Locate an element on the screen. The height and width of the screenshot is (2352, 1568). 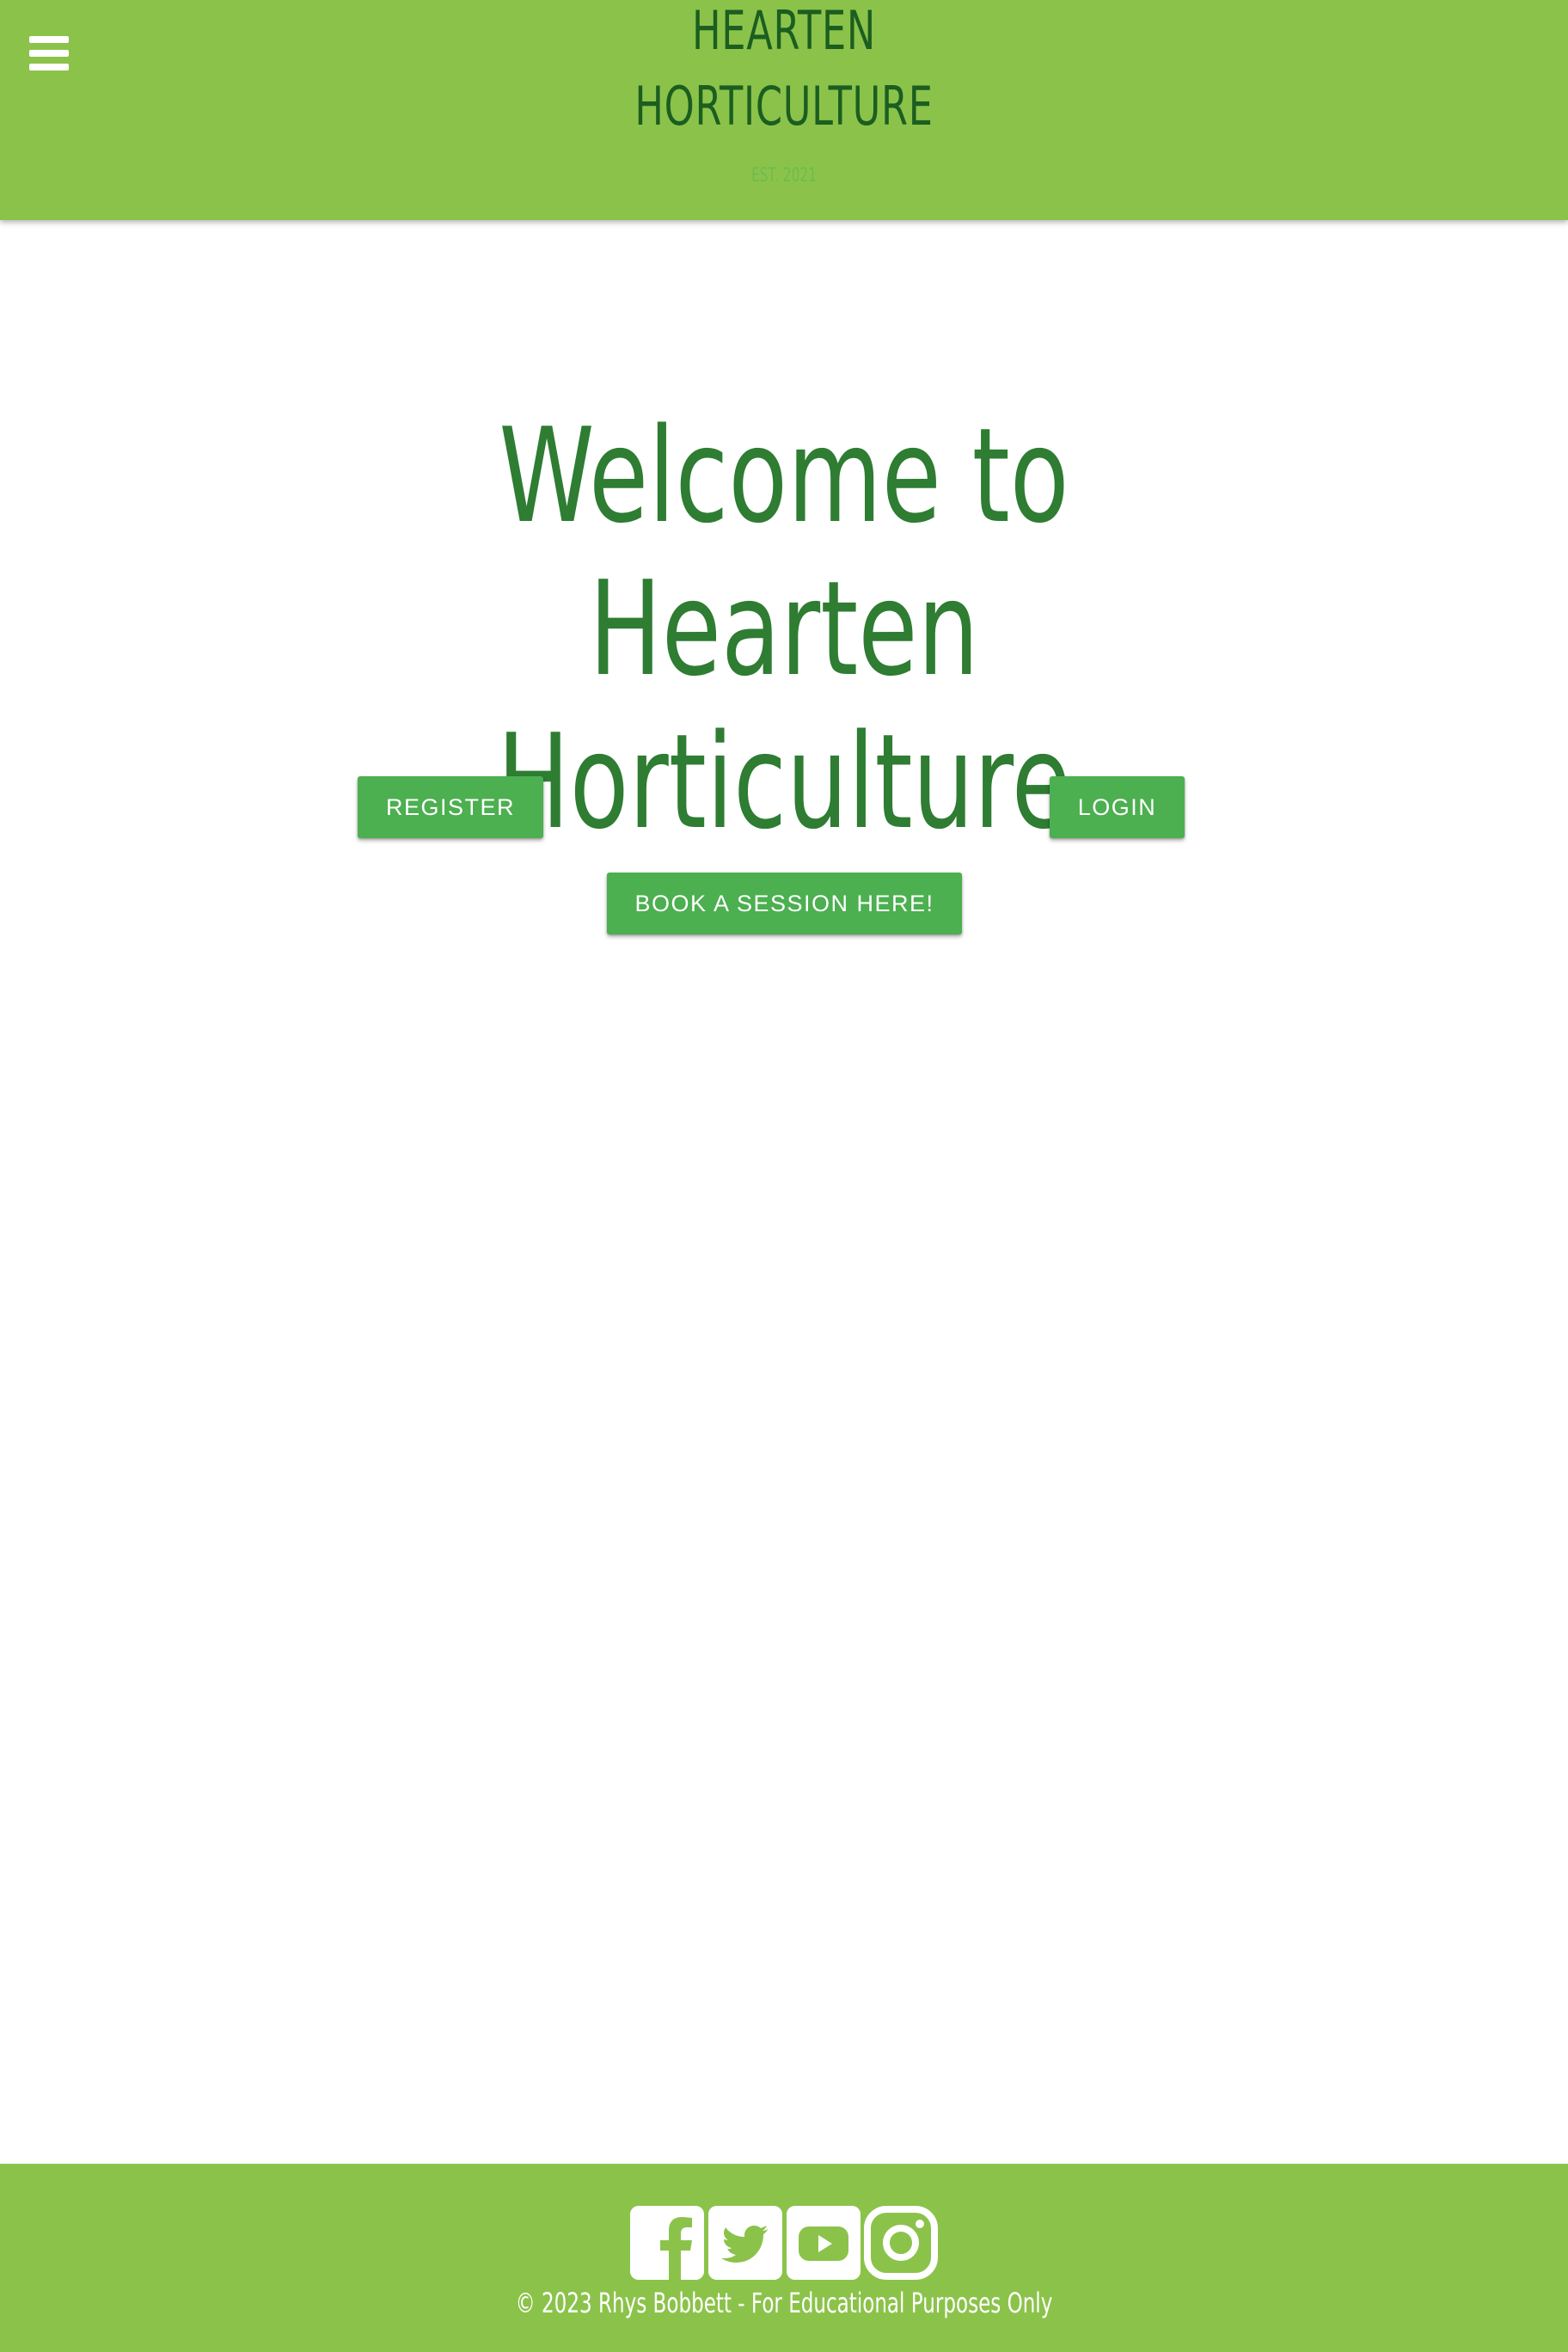
facebook-icon is located at coordinates (667, 2243).